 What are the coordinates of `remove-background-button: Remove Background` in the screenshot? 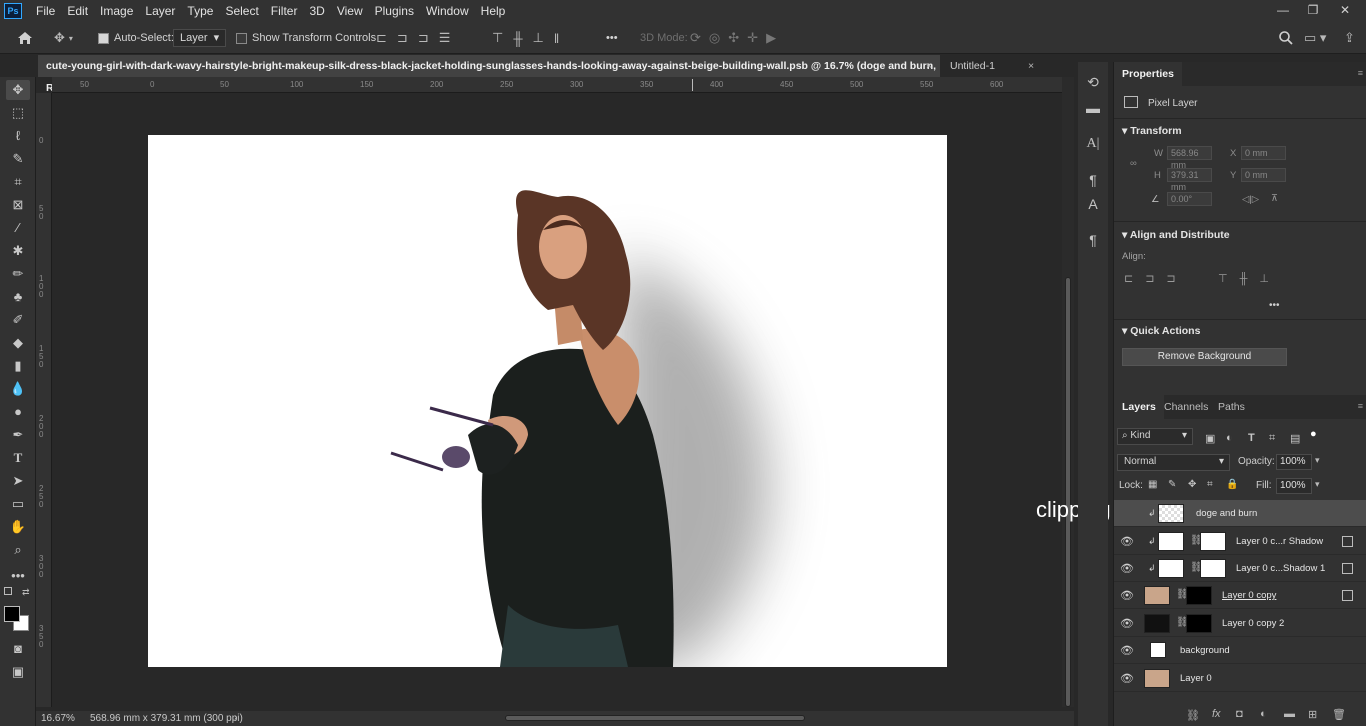 It's located at (1204, 357).